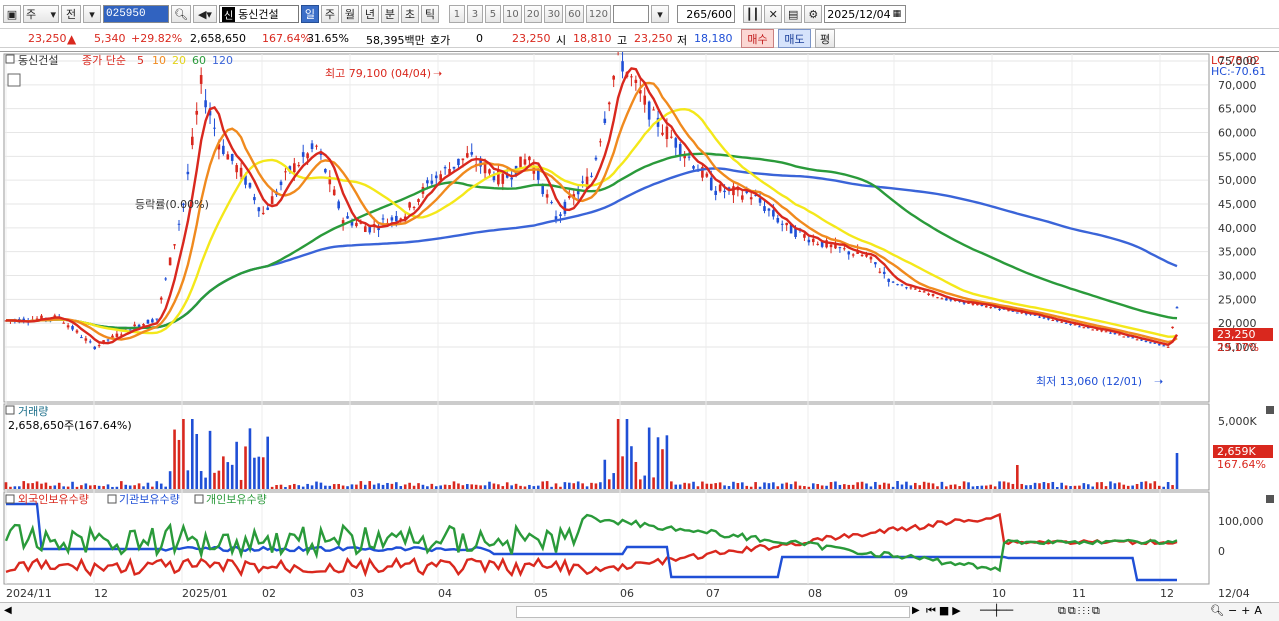  I want to click on interval-label: 120, so click(598, 14).